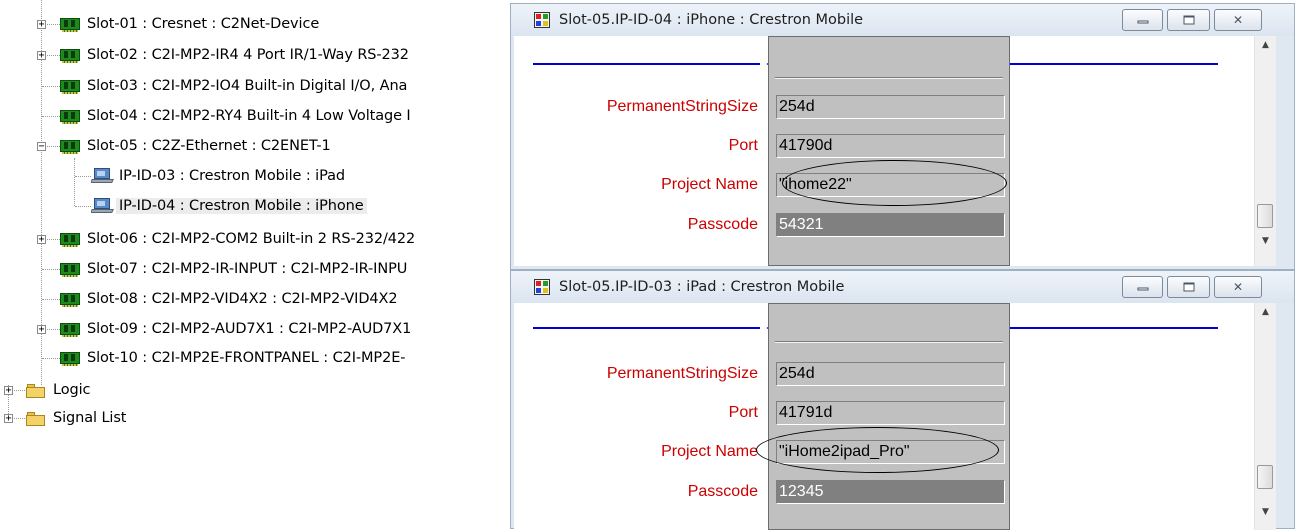 Image resolution: width=1295 pixels, height=530 pixels. Describe the element at coordinates (241, 206) in the screenshot. I see `tree-item-label: IP-ID-04 : Crestron Mobile : iPhone` at that location.